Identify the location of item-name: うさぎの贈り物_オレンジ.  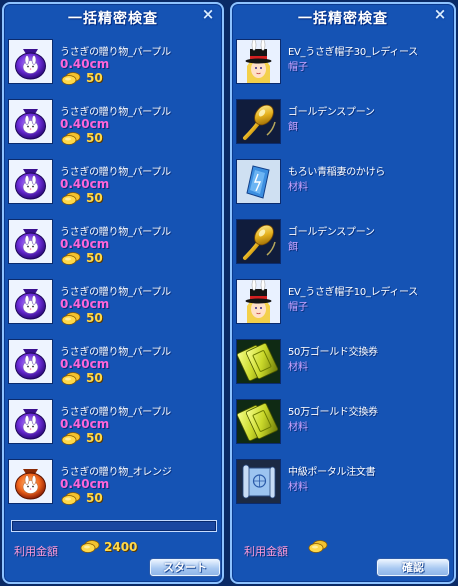
(116, 472).